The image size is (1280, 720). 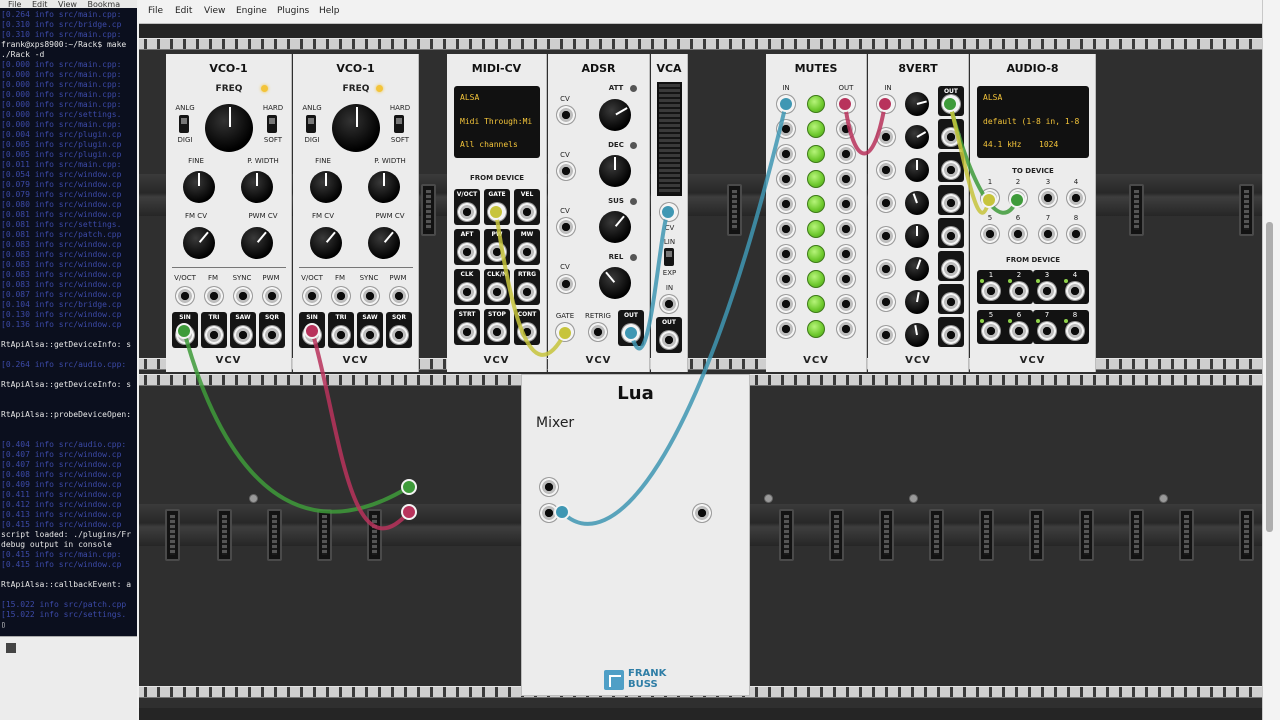 I want to click on sqr-output-jack, so click(x=399, y=335).